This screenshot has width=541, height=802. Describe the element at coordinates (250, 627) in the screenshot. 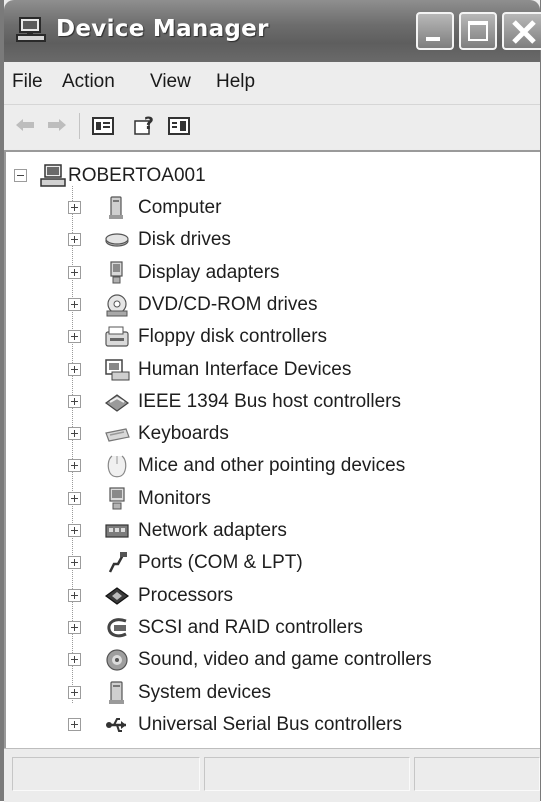

I see `tree-node-label: SCSI and RAID controllers` at that location.